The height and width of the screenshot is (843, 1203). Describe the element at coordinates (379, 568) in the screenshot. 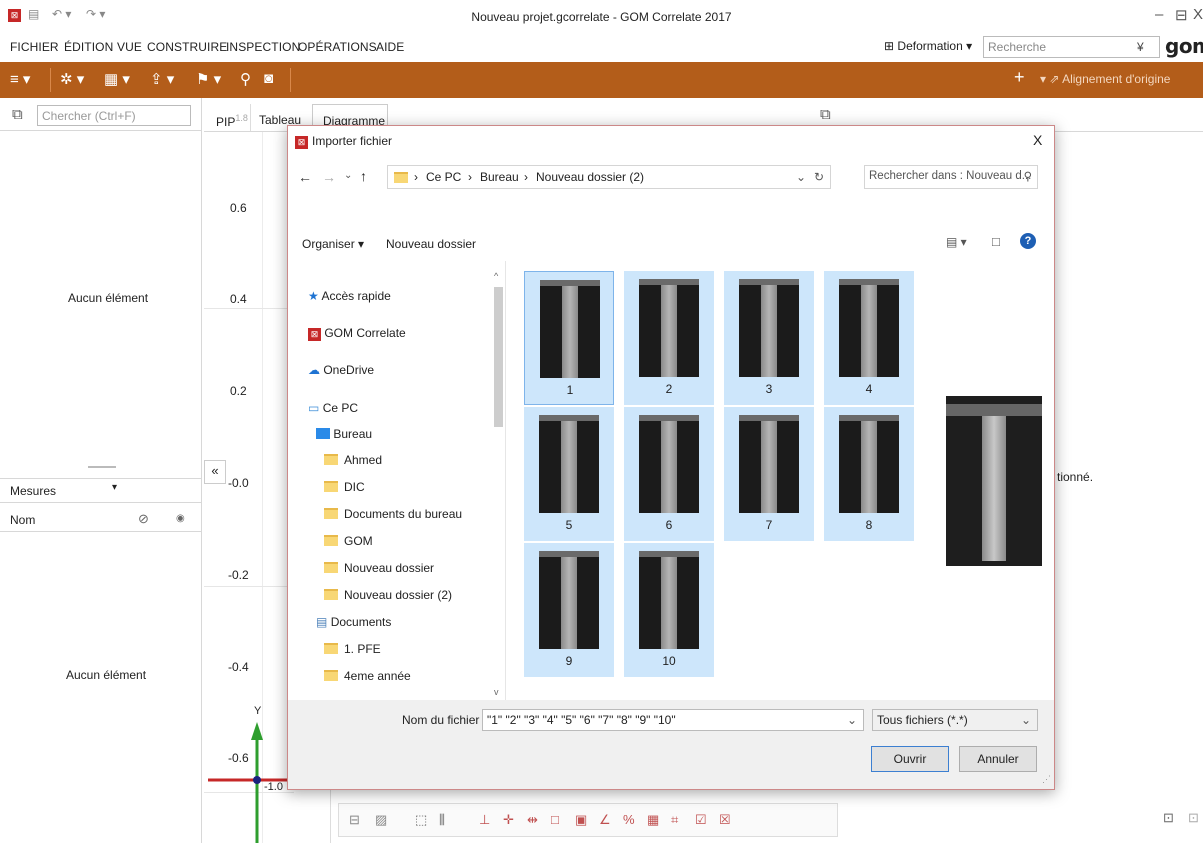

I see `nav-item-nouveau-dossier: Nouveau dossier` at that location.